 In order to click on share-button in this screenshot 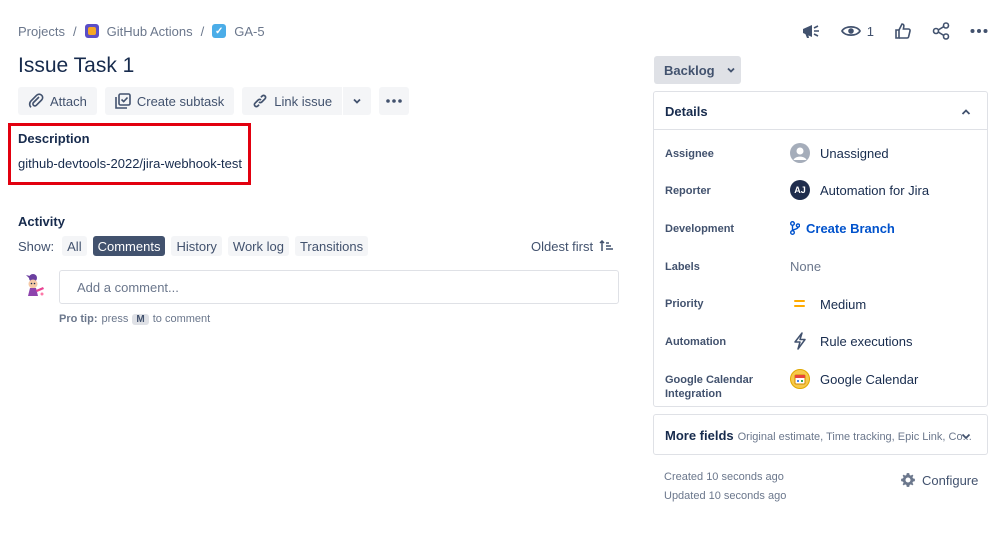, I will do `click(941, 31)`.